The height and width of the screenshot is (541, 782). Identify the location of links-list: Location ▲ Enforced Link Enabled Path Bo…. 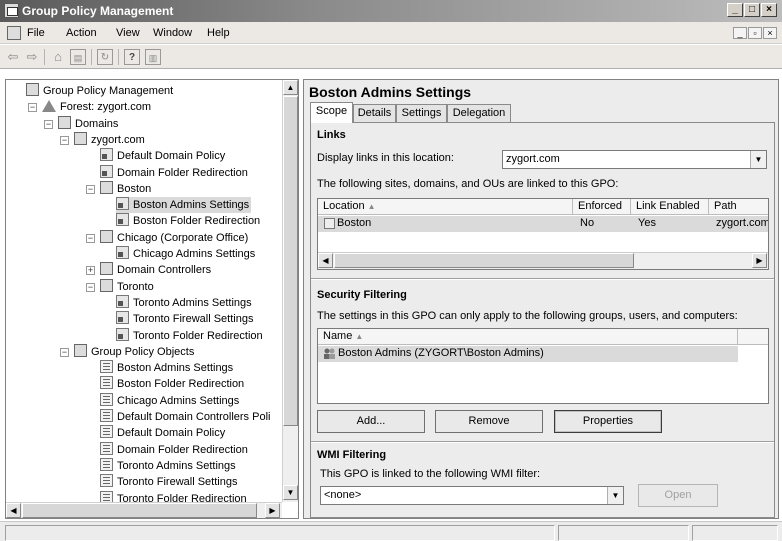
(543, 234).